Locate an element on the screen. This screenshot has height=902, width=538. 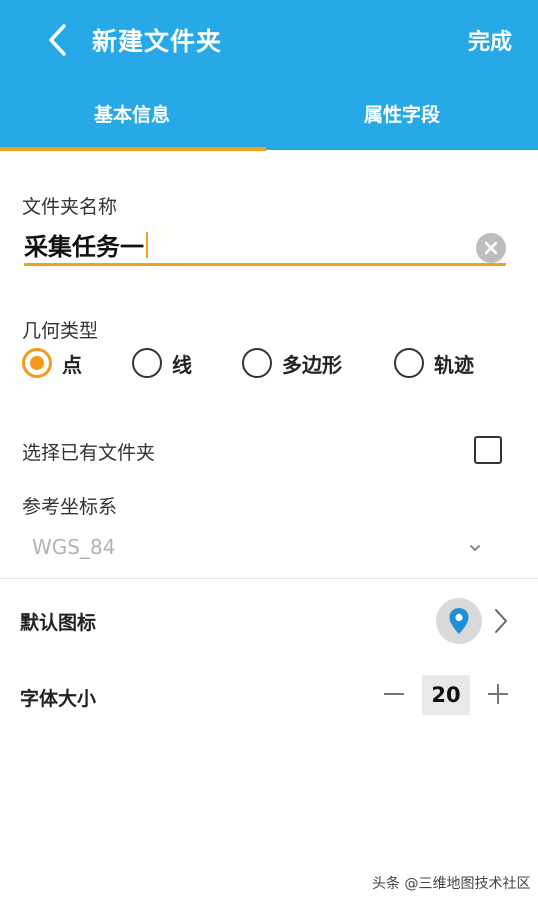
text-cursor is located at coordinates (147, 244).